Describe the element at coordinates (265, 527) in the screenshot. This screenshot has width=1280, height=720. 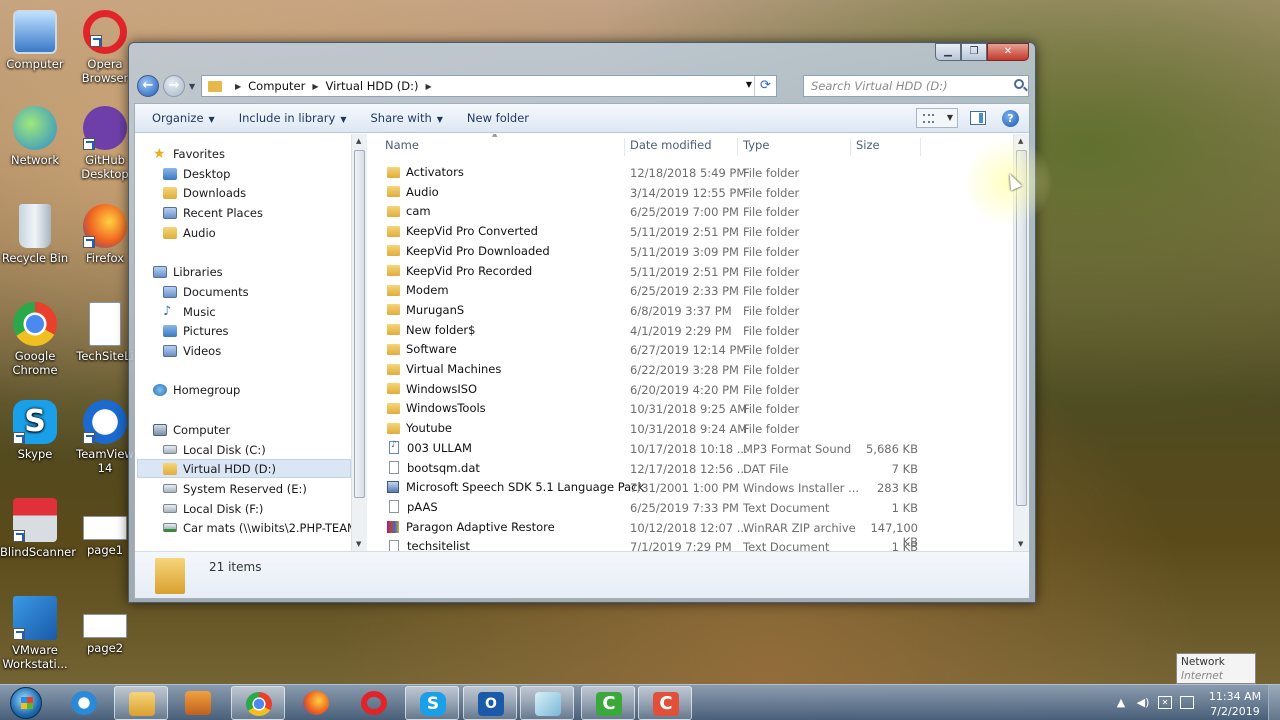
I see `nav-item-car-mats: Car mats (\\wibits\2.PHP-TEAM\M` at that location.